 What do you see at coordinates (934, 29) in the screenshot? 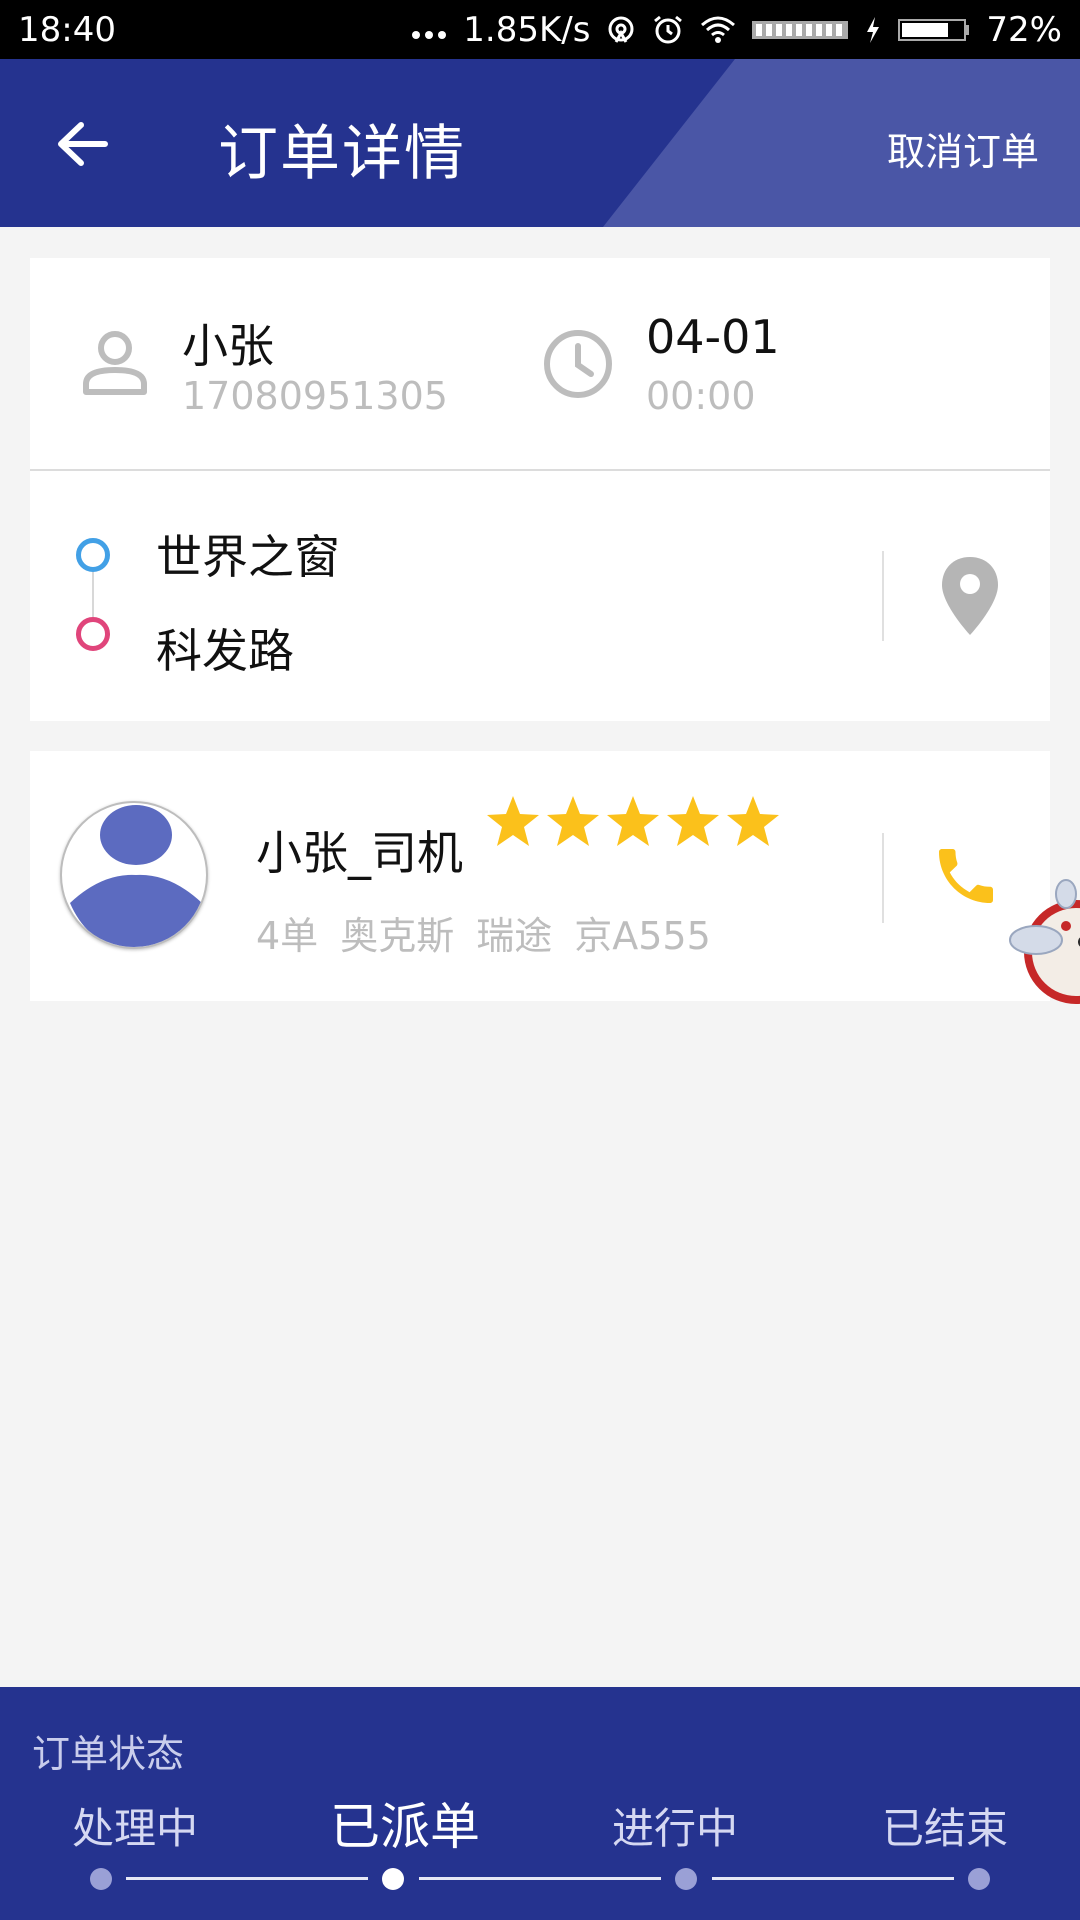
I see `battery-icon` at bounding box center [934, 29].